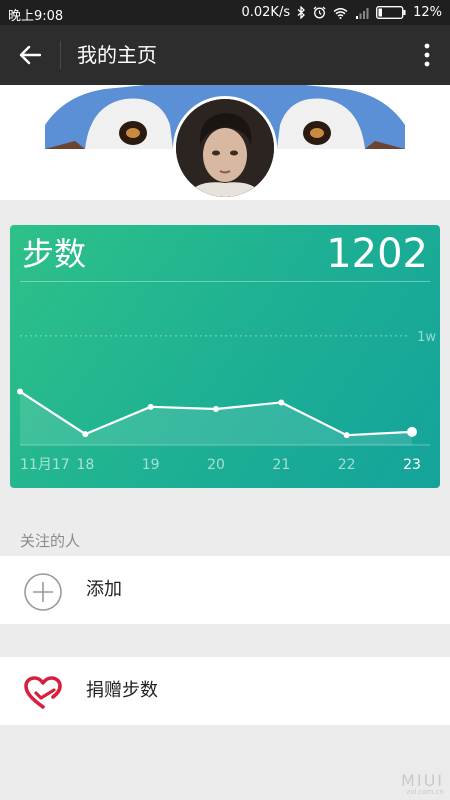  What do you see at coordinates (422, 785) in the screenshot?
I see `miui-watermark: MIUI zol.com.cn` at bounding box center [422, 785].